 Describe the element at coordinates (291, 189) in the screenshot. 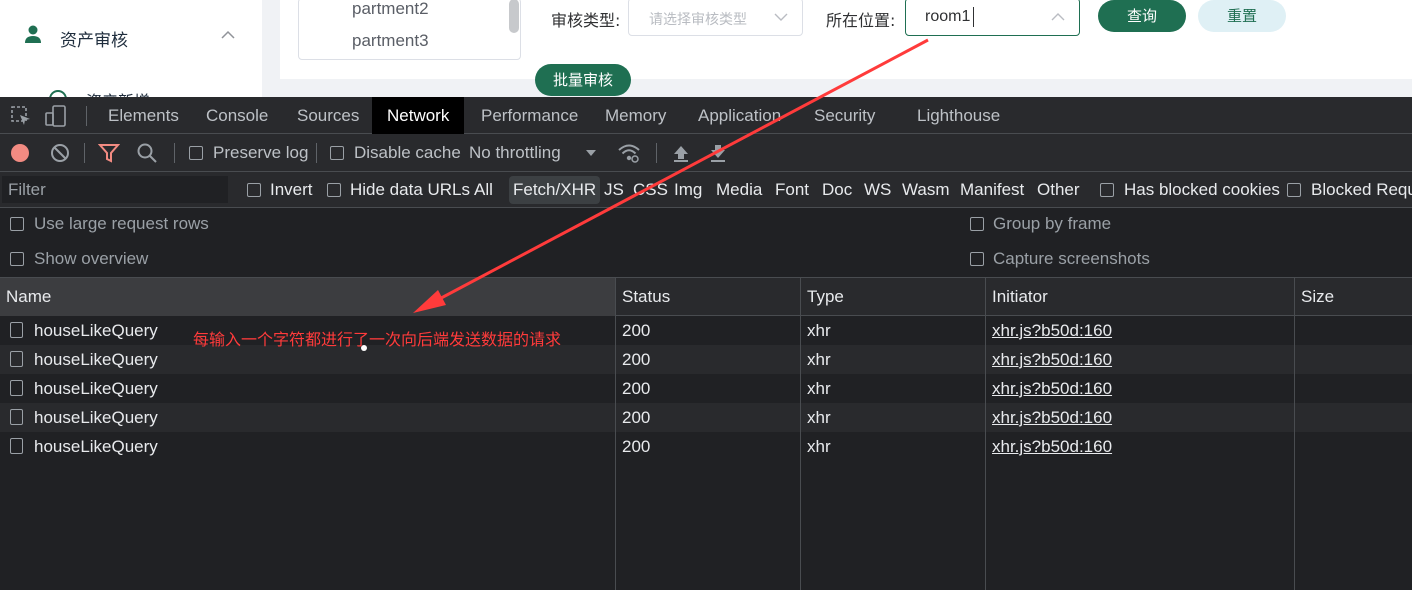

I see `invert-label: Invert` at that location.